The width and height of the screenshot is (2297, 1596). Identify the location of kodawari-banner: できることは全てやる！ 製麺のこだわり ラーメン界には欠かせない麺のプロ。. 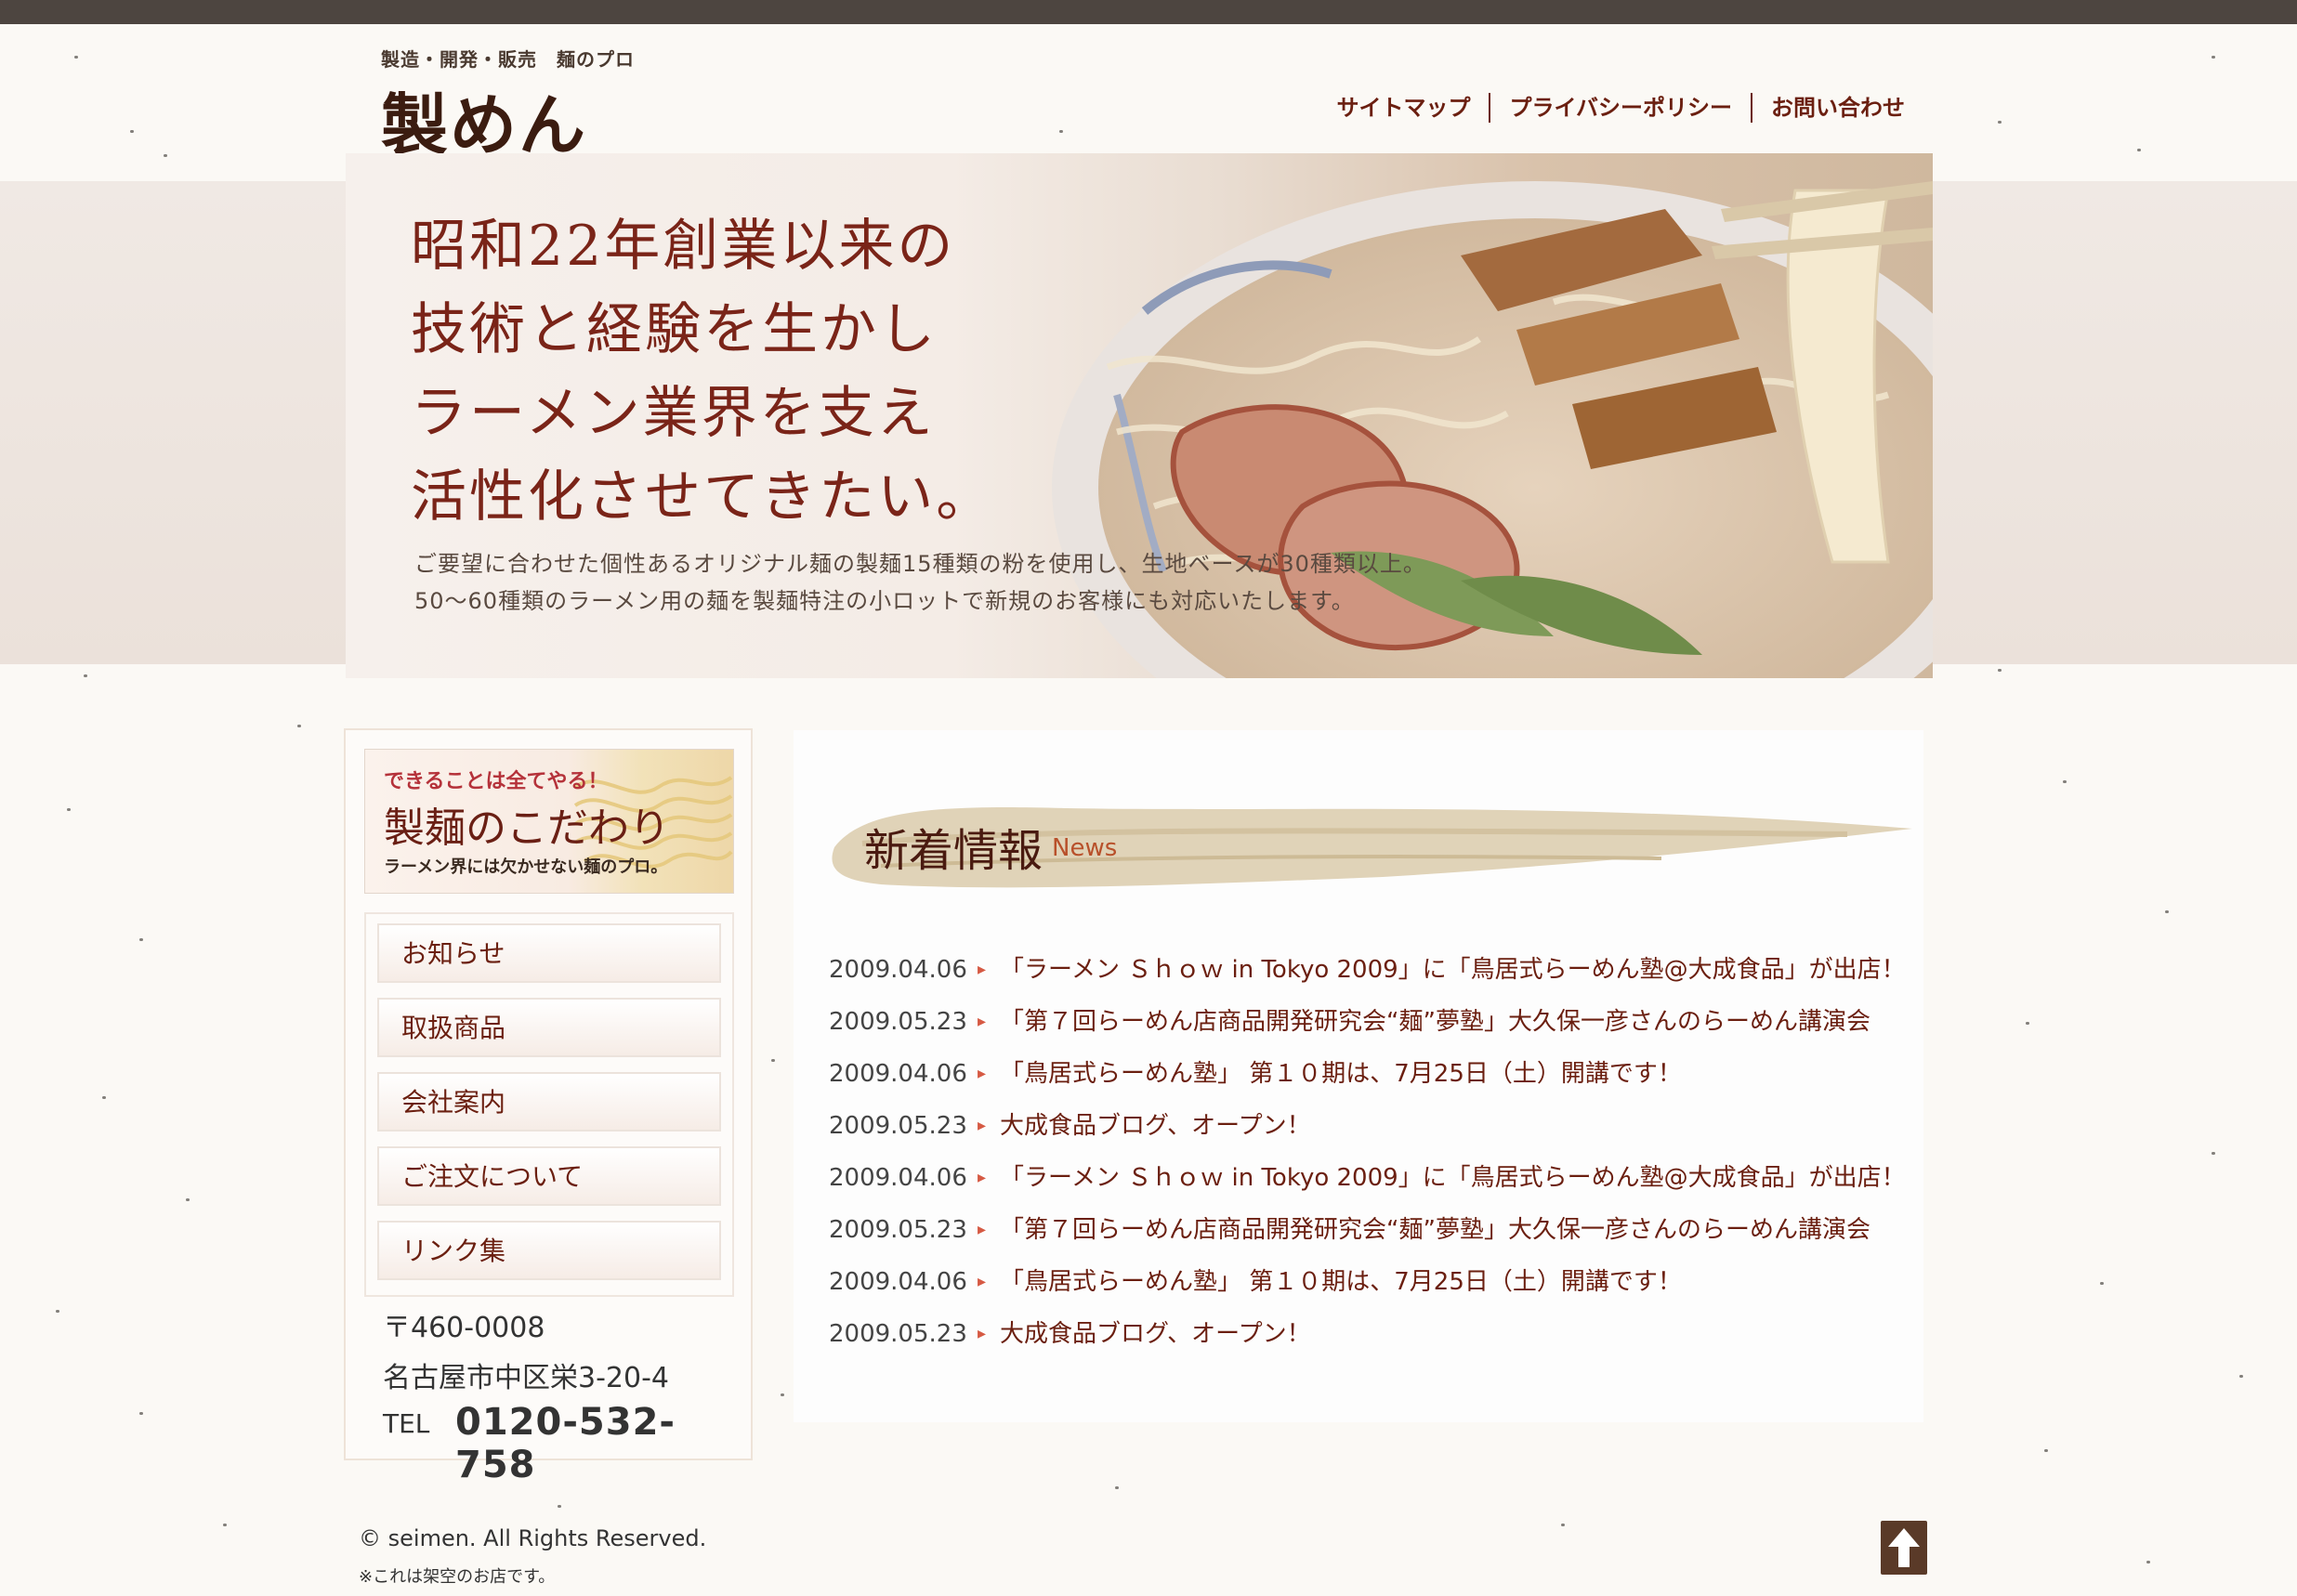
(549, 822).